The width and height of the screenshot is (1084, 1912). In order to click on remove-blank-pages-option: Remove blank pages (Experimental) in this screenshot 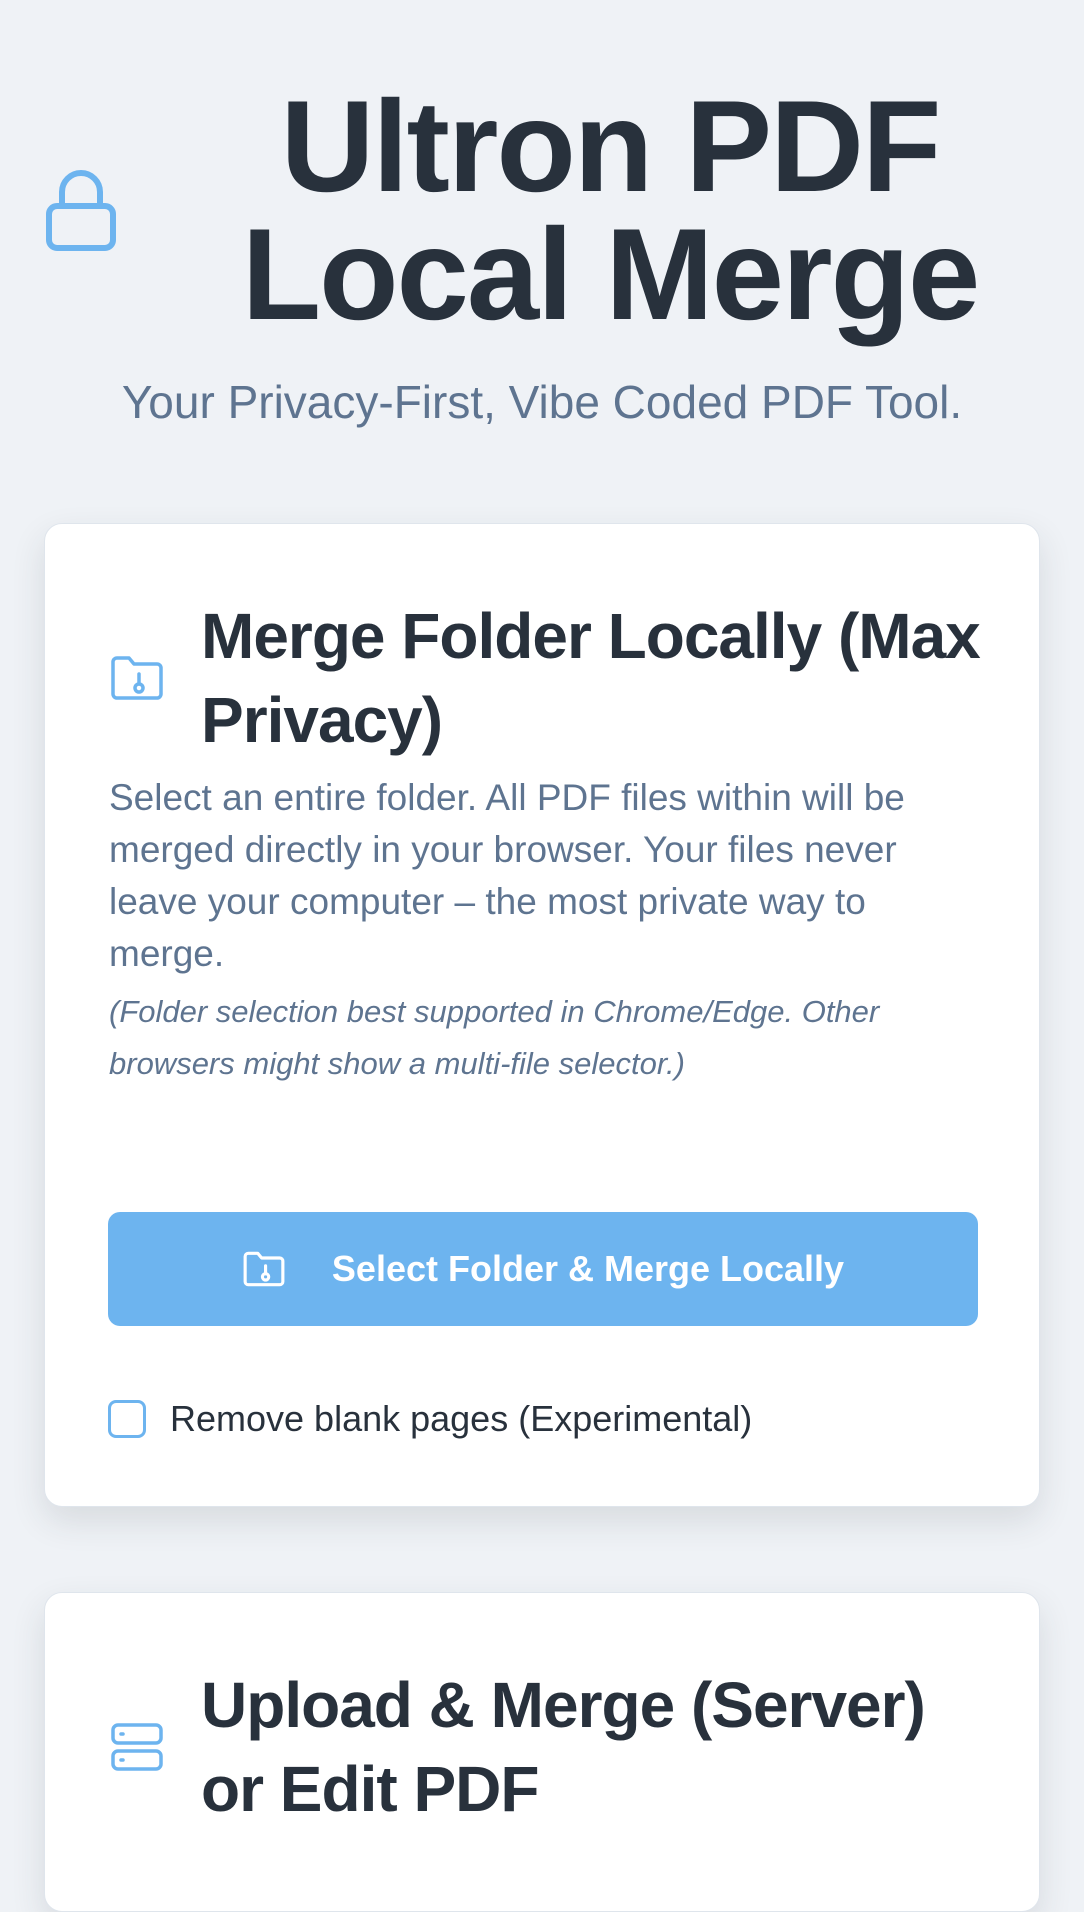, I will do `click(430, 1419)`.